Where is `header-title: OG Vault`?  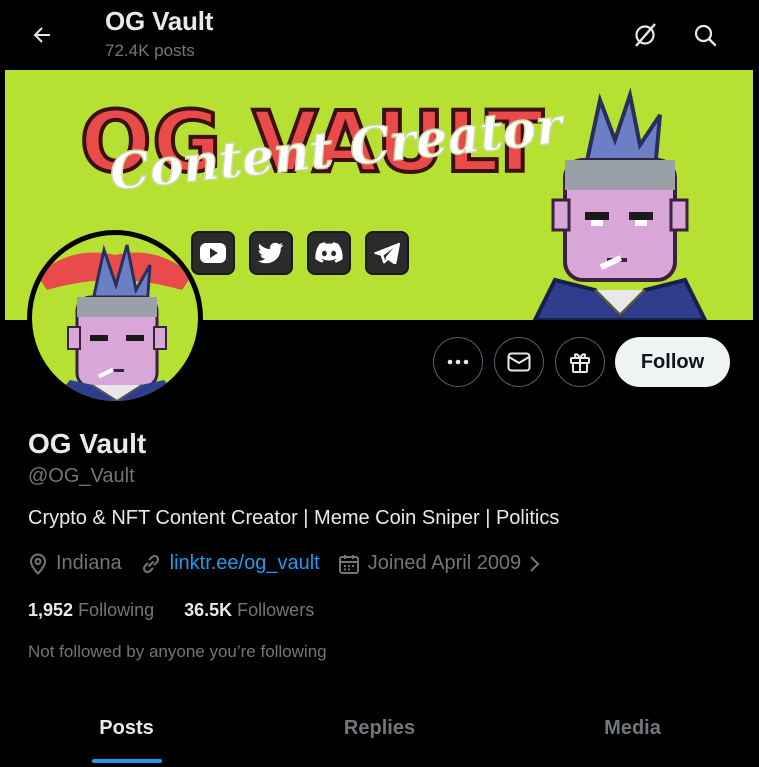 header-title: OG Vault is located at coordinates (159, 21).